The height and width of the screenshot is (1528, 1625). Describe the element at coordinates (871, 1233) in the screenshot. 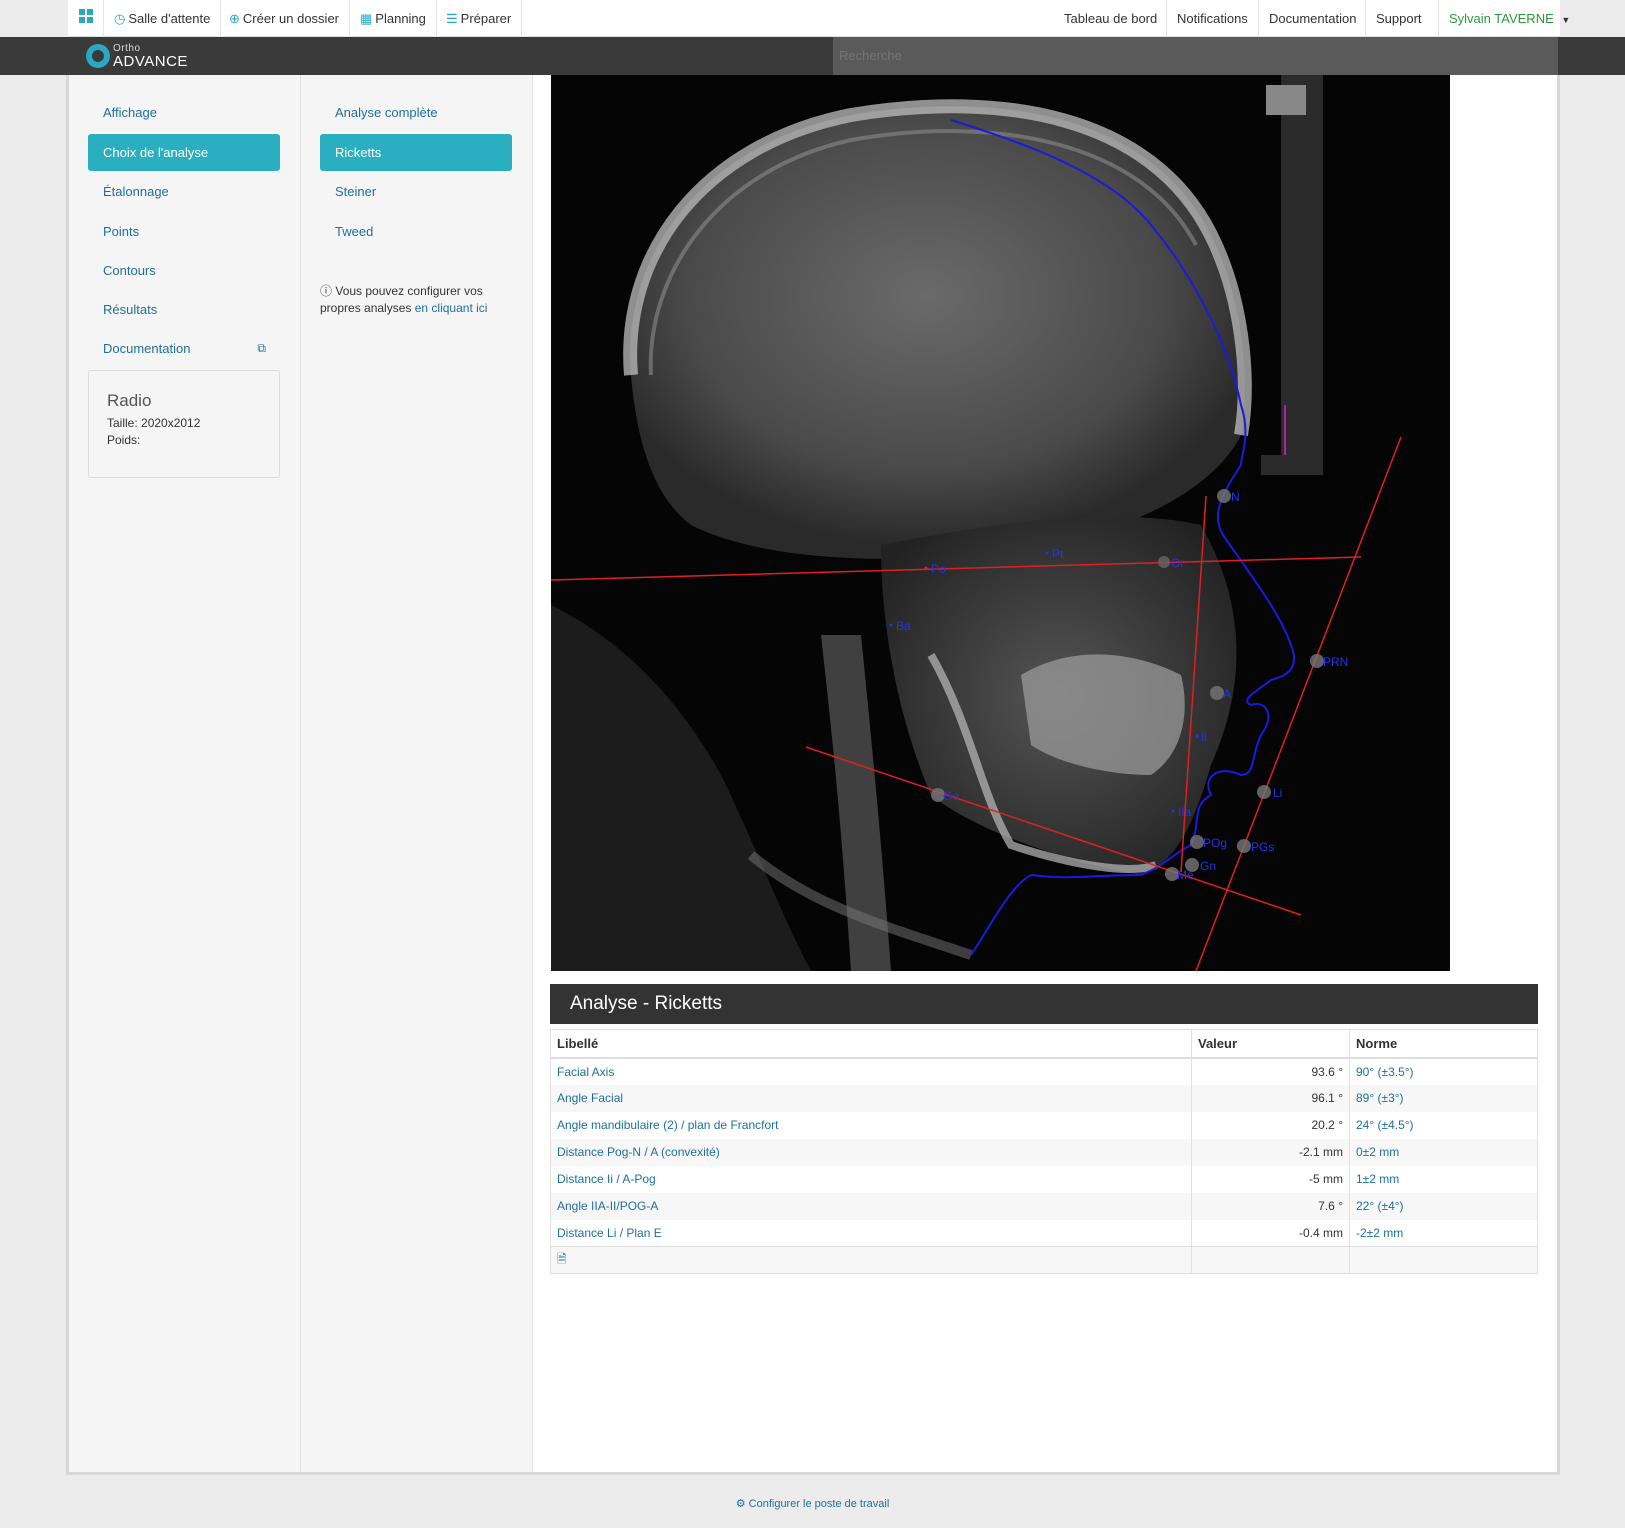

I see `row-label: Distance Li / Plan E` at that location.